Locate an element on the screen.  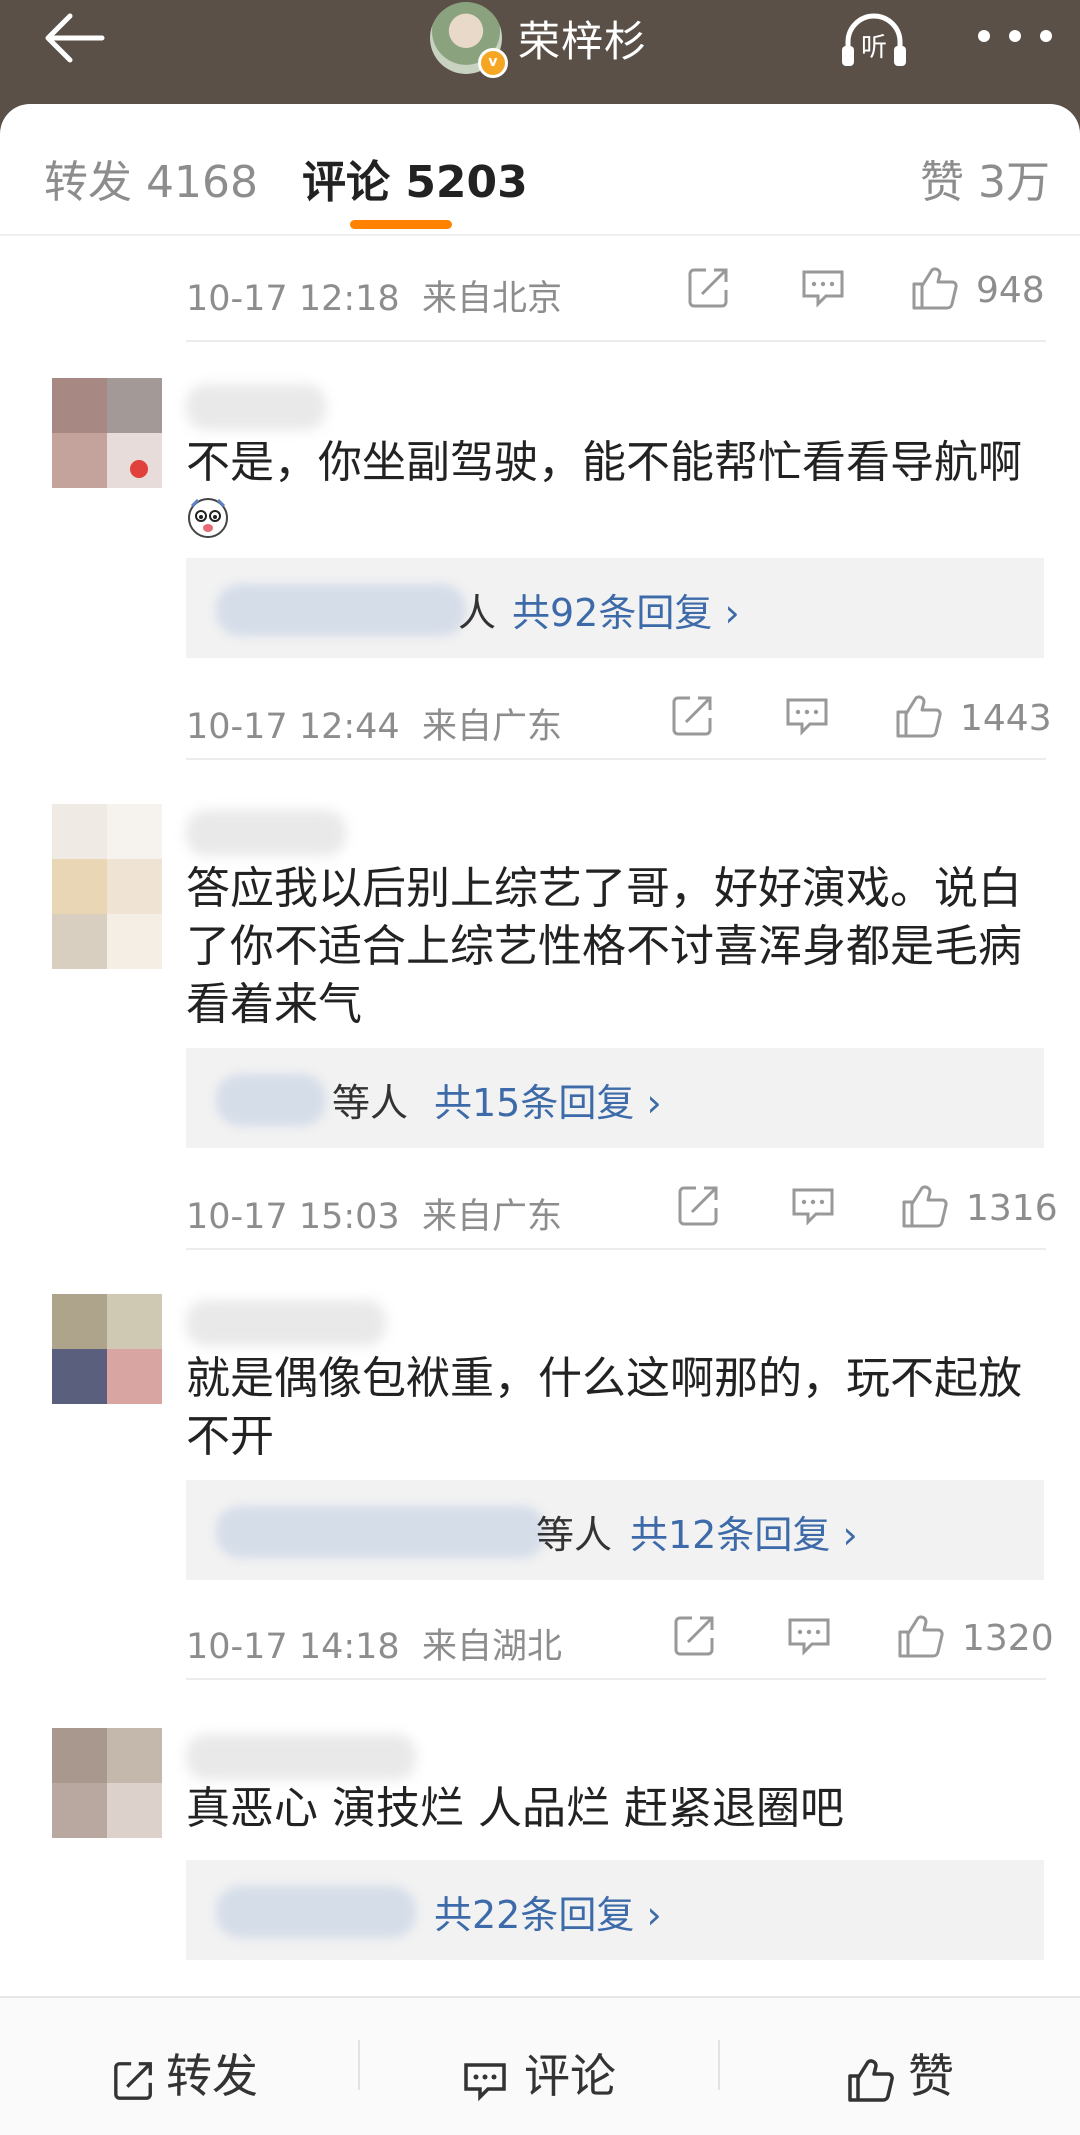
comment-time: 10-17 12:18 is located at coordinates (293, 299).